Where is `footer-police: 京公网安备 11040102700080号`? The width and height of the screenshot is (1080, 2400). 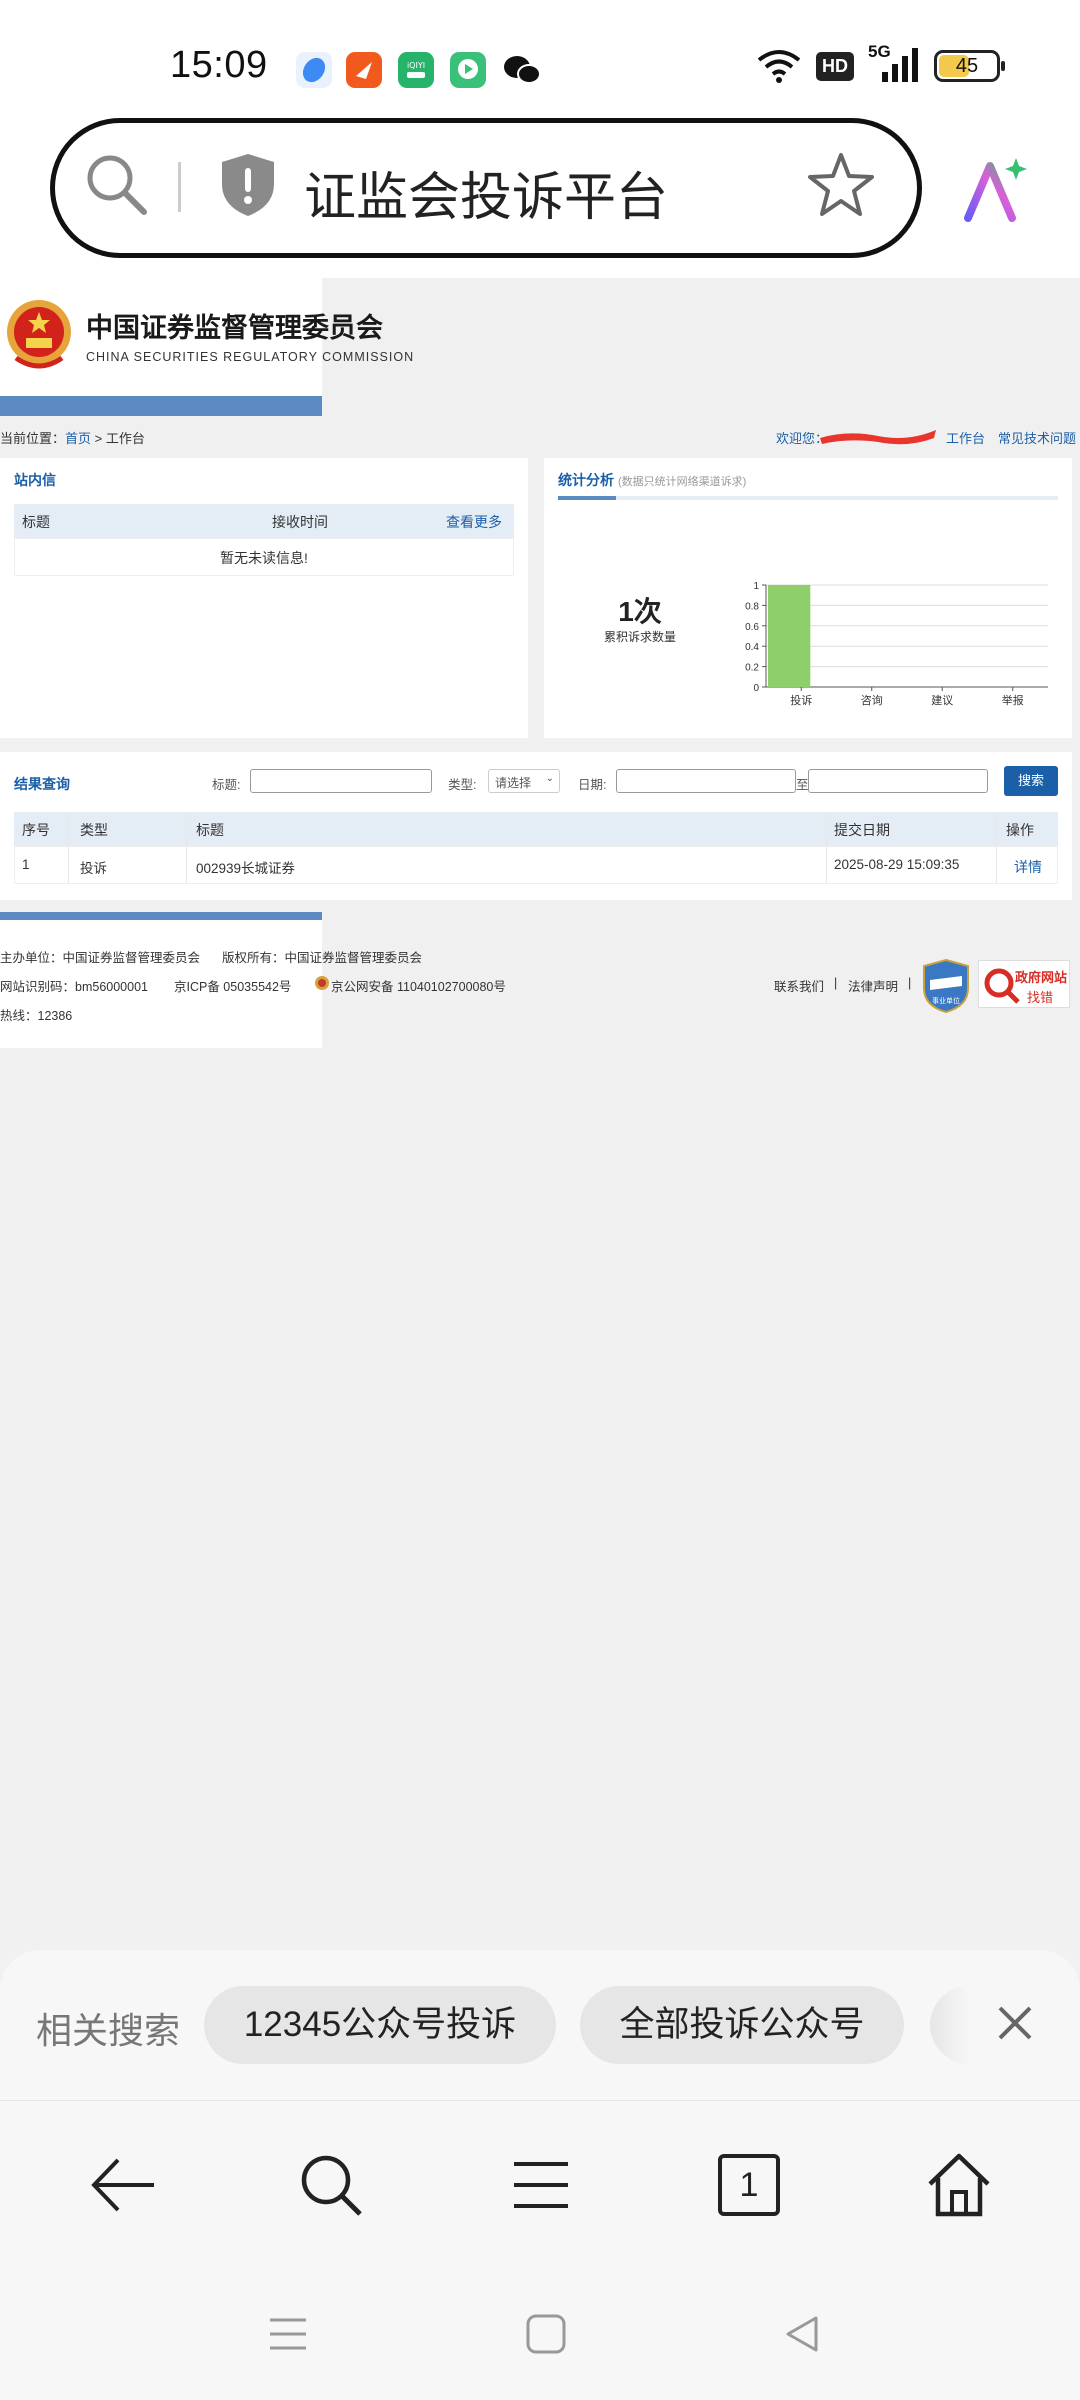 footer-police: 京公网安备 11040102700080号 is located at coordinates (418, 985).